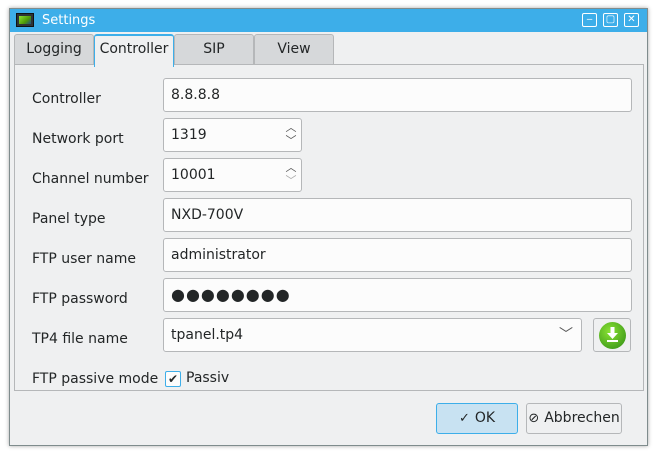 This screenshot has width=657, height=455. What do you see at coordinates (69, 20) in the screenshot?
I see `window-title: Settings` at bounding box center [69, 20].